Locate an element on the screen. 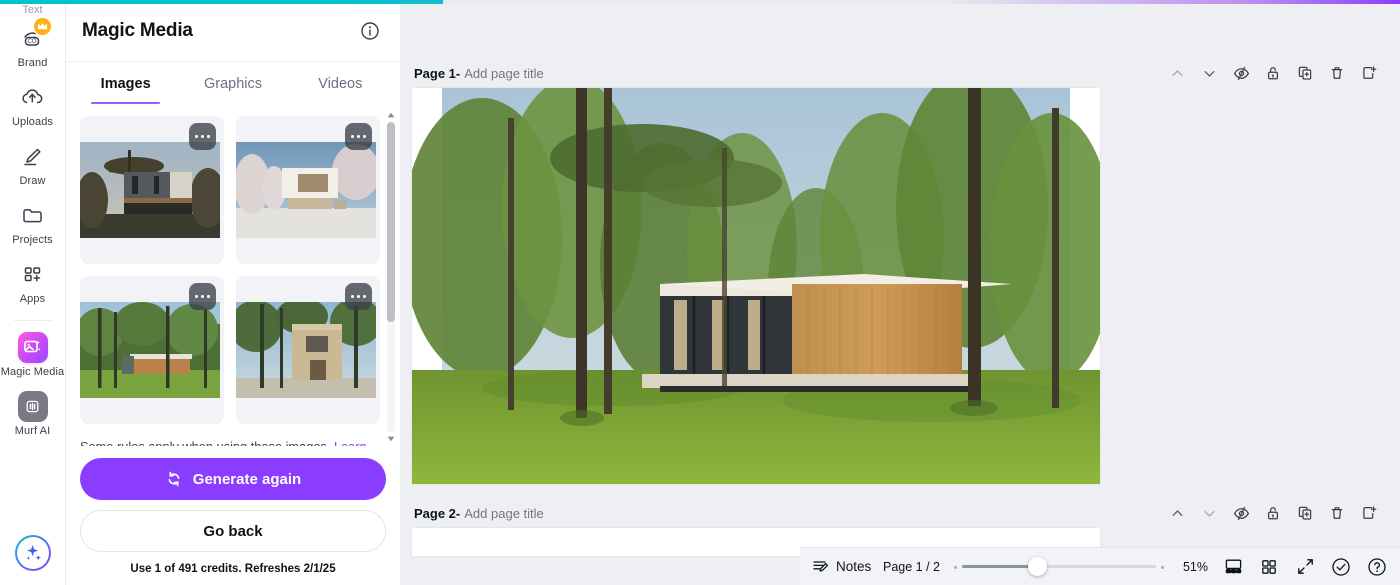 The width and height of the screenshot is (1400, 585). sidebar-label-projects: Projects is located at coordinates (32, 240).